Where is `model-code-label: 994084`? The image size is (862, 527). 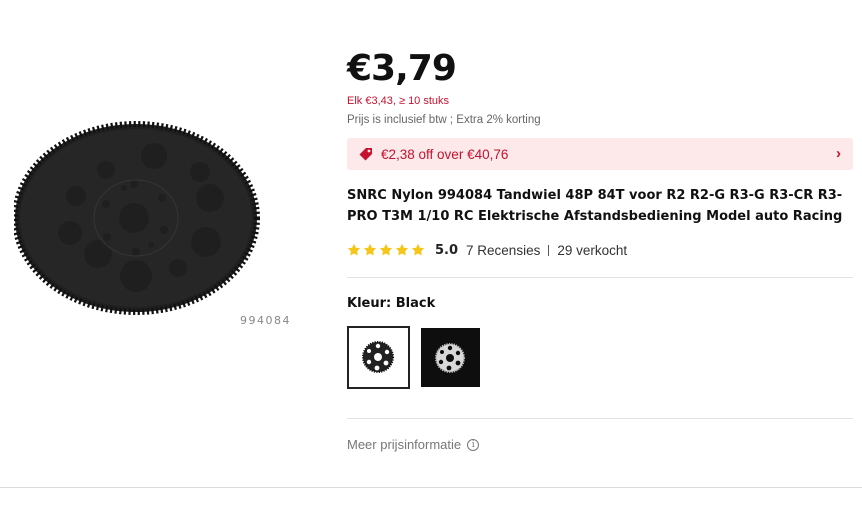
model-code-label: 994084 is located at coordinates (265, 320).